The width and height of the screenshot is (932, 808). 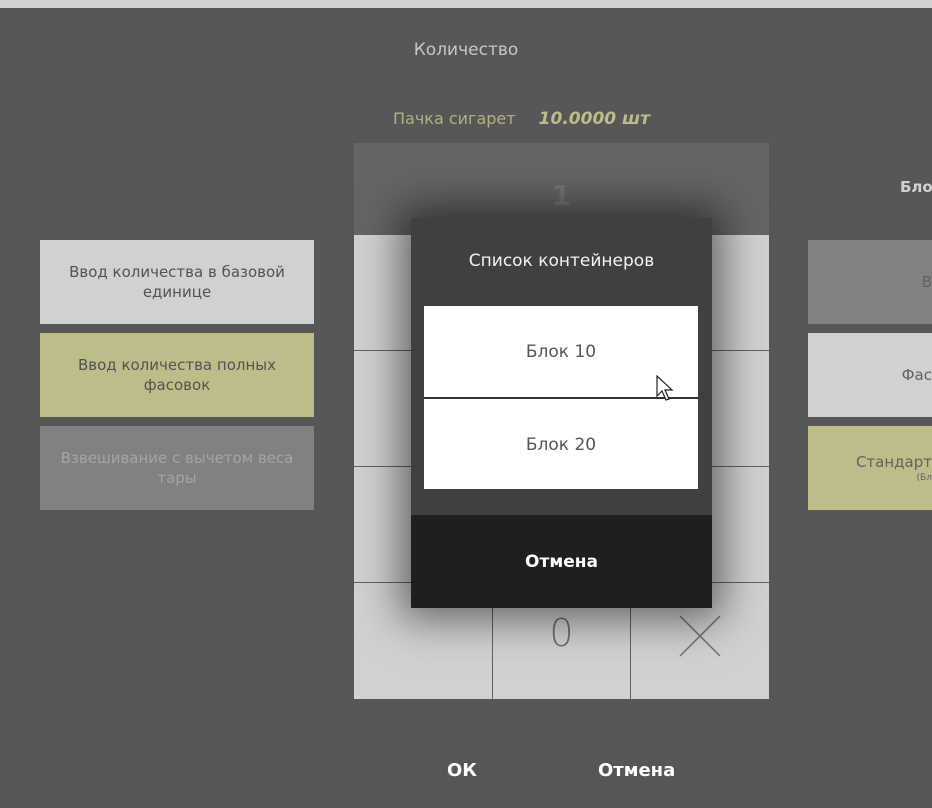 I want to click on mouse-cursor-icon, so click(x=665, y=388).